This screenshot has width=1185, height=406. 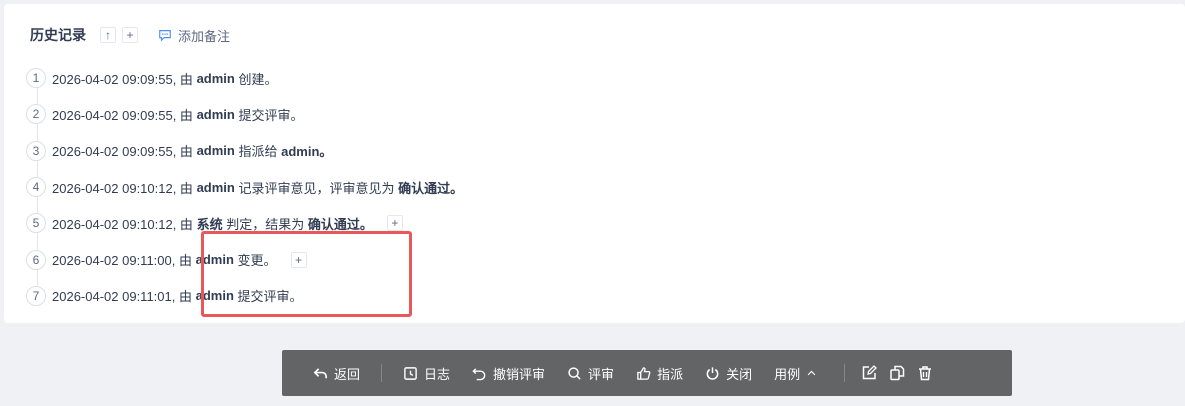 I want to click on history-item: 2 2026-04-02 09:09:55, 由 admin 提交评审。, so click(x=244, y=114).